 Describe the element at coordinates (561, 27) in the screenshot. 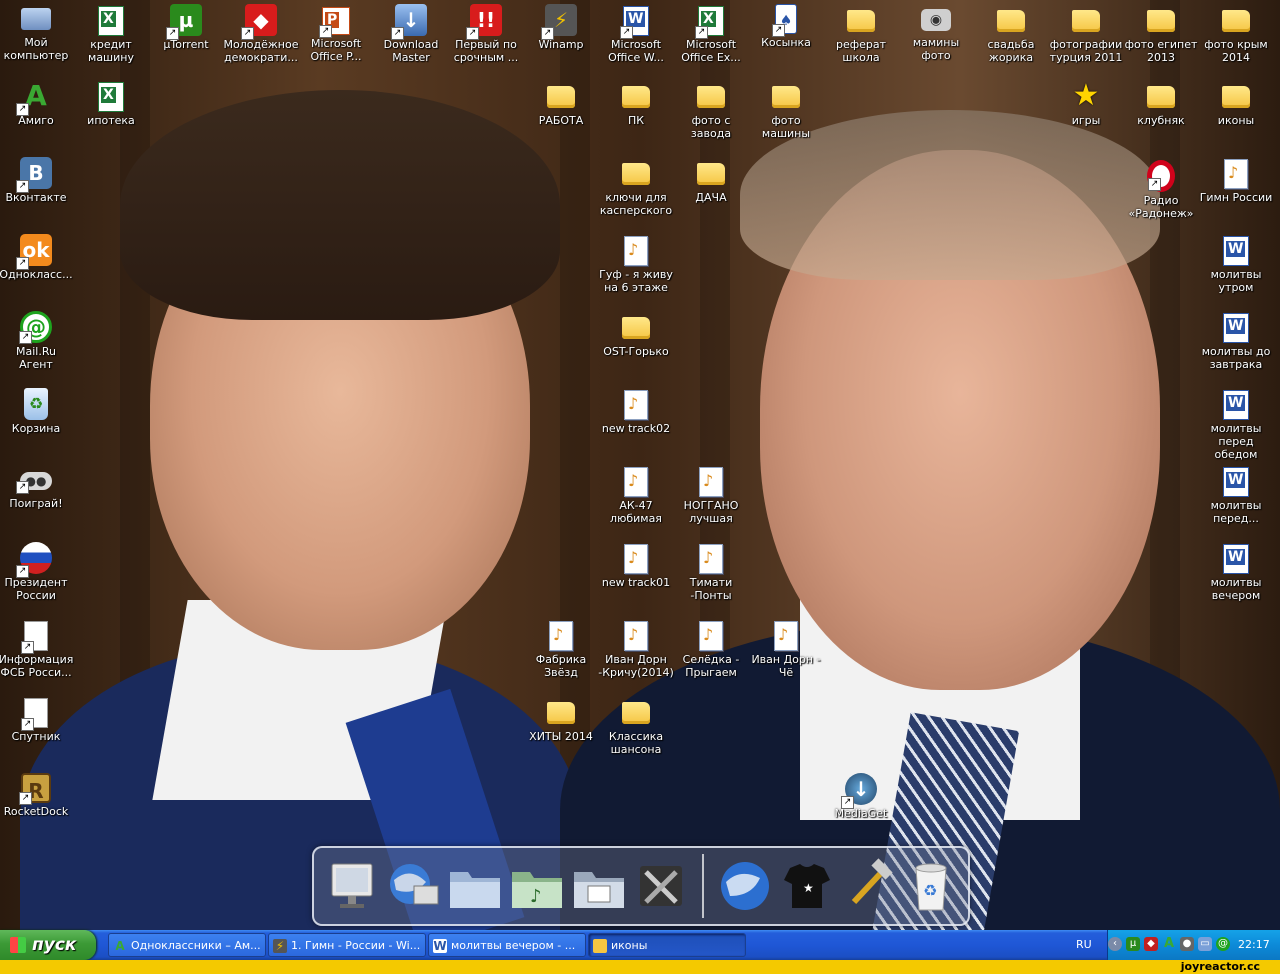

I see `desktop-icon-winamp: ⚡Winamp` at that location.